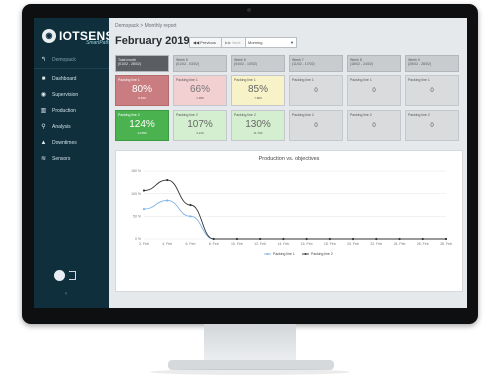  Describe the element at coordinates (144, 244) in the screenshot. I see `x-tick-label: 2. Feb` at that location.